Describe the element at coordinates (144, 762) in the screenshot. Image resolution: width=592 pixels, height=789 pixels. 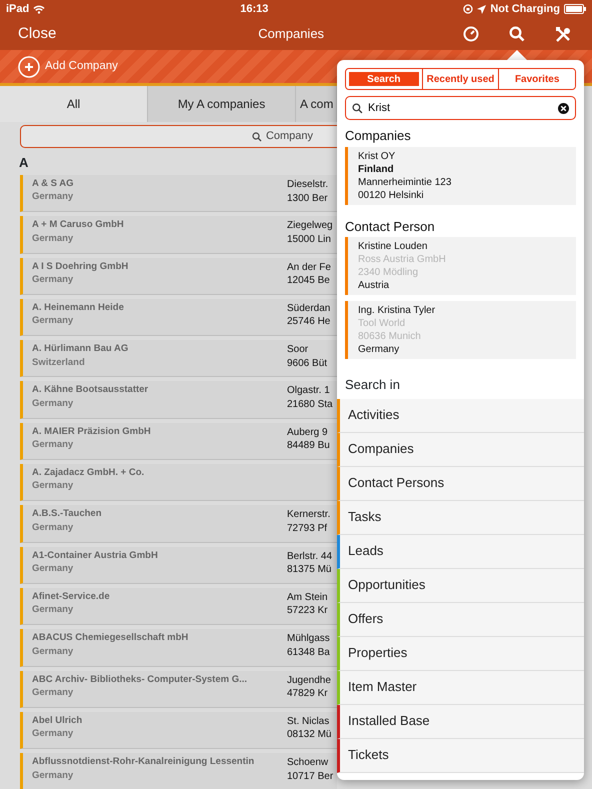
I see `company-name: Abflussnotdienst-Rohr-Kanalreinigung Lessentin` at that location.